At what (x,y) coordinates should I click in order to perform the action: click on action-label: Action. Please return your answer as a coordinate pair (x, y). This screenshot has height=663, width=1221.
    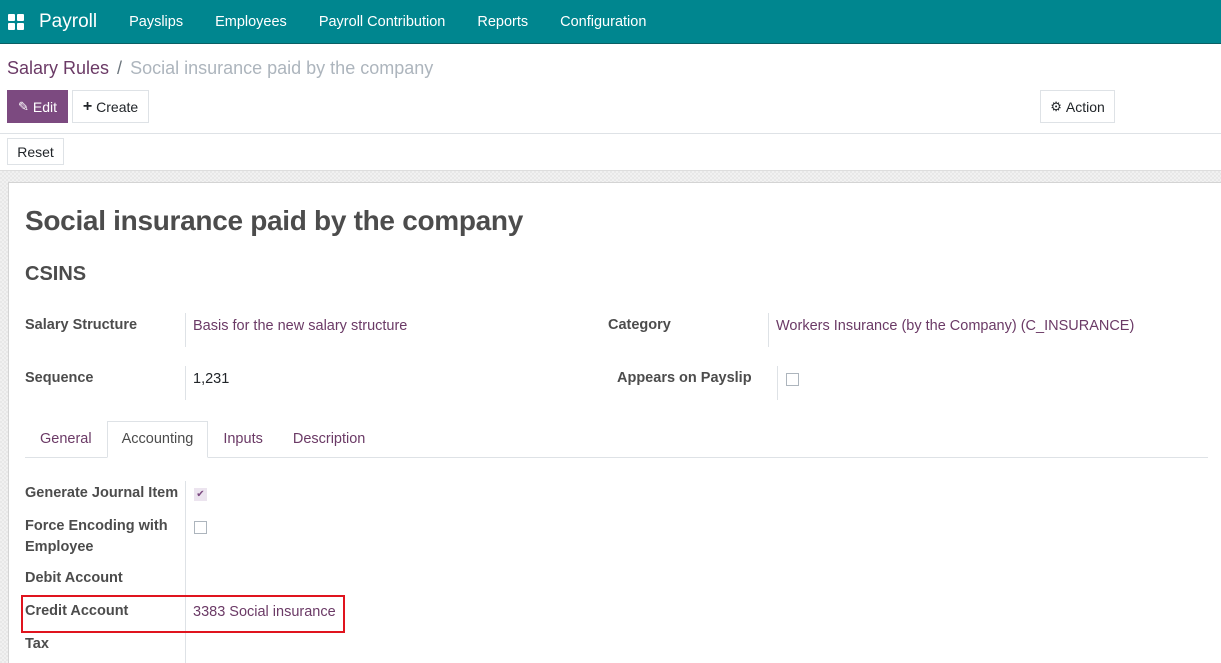
    Looking at the image, I should click on (1085, 106).